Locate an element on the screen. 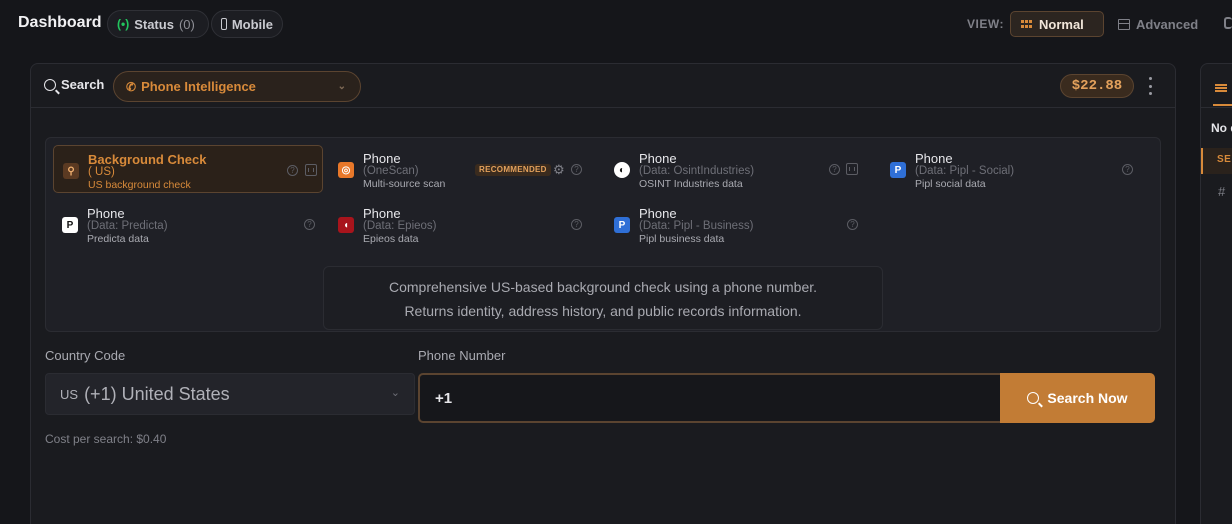 The image size is (1232, 524). search-now-button: Search Now is located at coordinates (1077, 398).